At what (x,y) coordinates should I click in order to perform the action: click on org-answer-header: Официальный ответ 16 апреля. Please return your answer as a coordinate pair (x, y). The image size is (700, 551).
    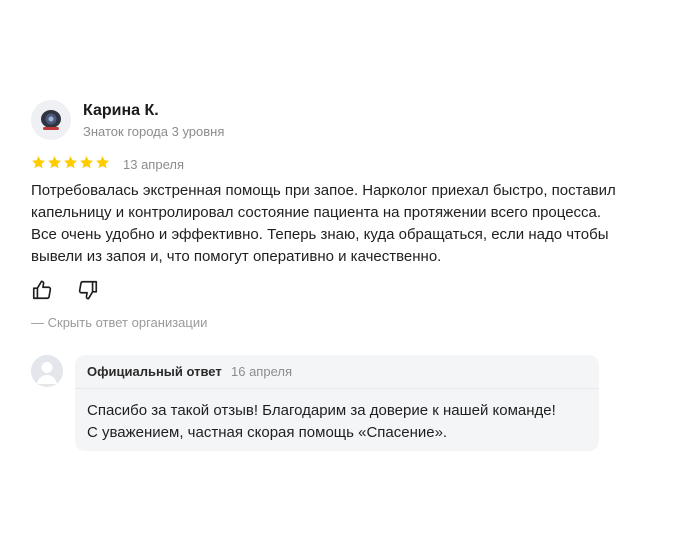
    Looking at the image, I should click on (337, 372).